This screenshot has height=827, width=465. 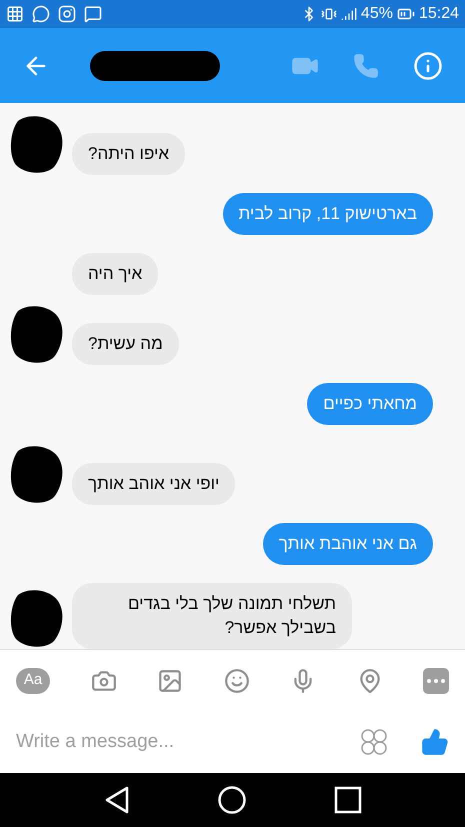 What do you see at coordinates (212, 616) in the screenshot?
I see `received-message: תשלחי תמונה שלך בלי בגדים בשבילך אפשר?` at bounding box center [212, 616].